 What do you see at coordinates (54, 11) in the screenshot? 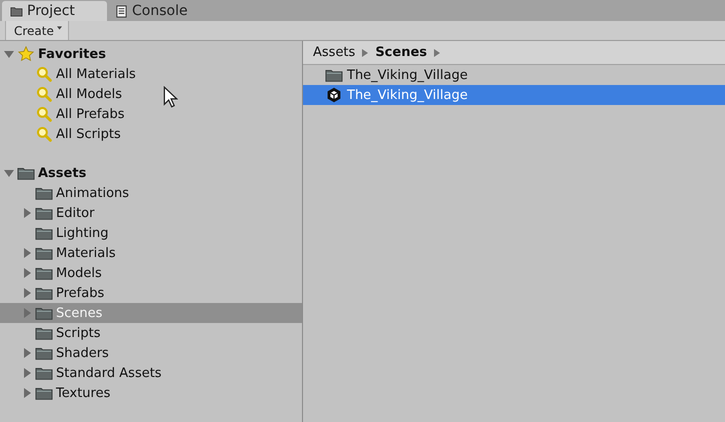
I see `tab: Project` at bounding box center [54, 11].